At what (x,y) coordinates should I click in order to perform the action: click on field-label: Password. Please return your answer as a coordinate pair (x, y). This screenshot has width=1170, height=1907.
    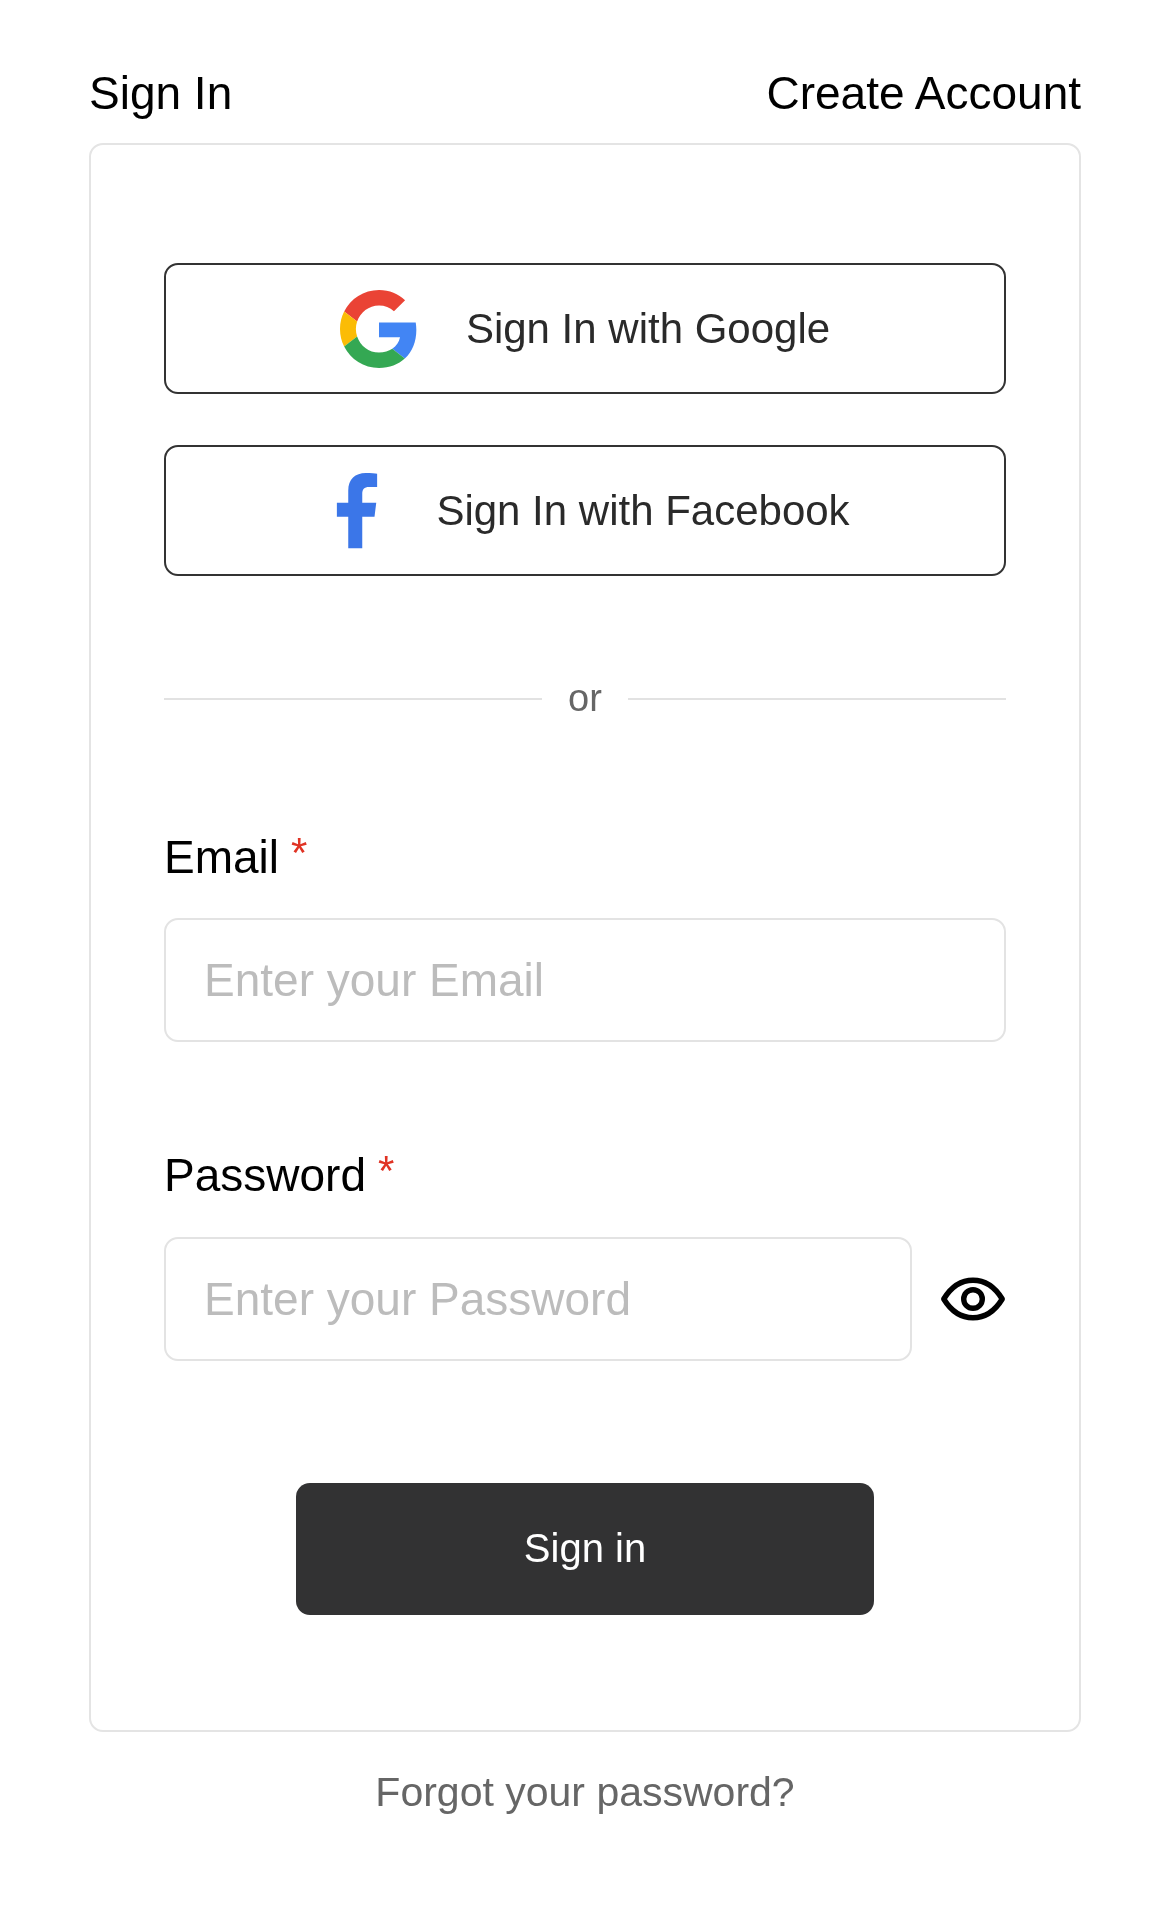
    Looking at the image, I should click on (265, 1176).